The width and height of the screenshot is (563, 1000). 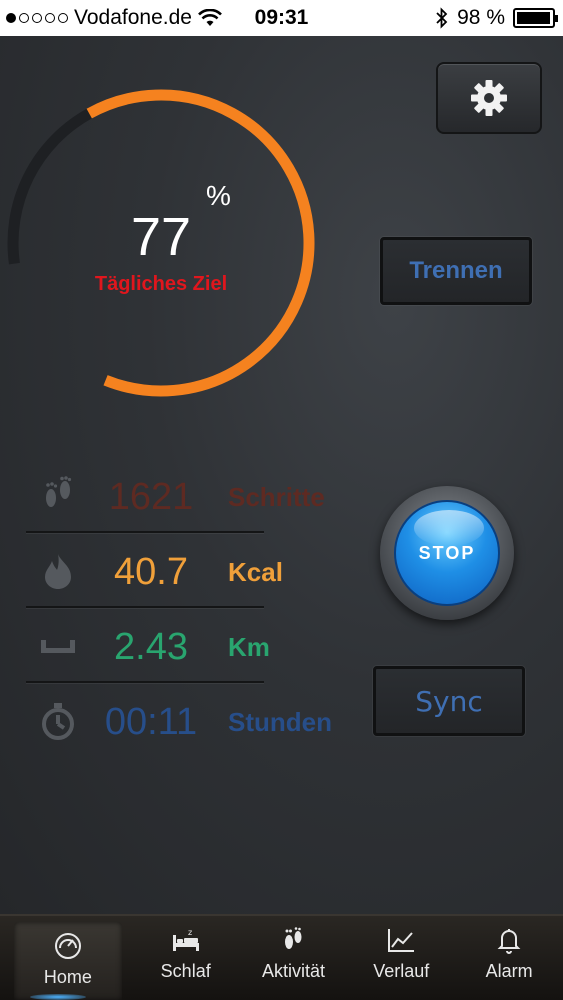 I want to click on bell-icon, so click(x=509, y=940).